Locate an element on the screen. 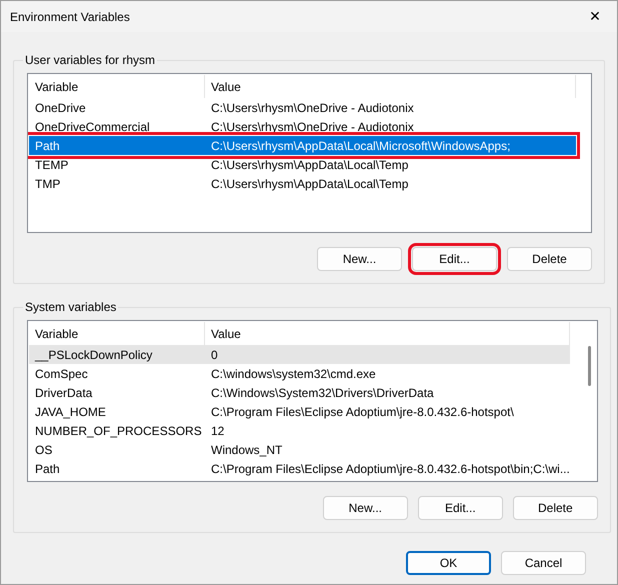 Image resolution: width=618 pixels, height=585 pixels. close-button: ✕ is located at coordinates (595, 16).